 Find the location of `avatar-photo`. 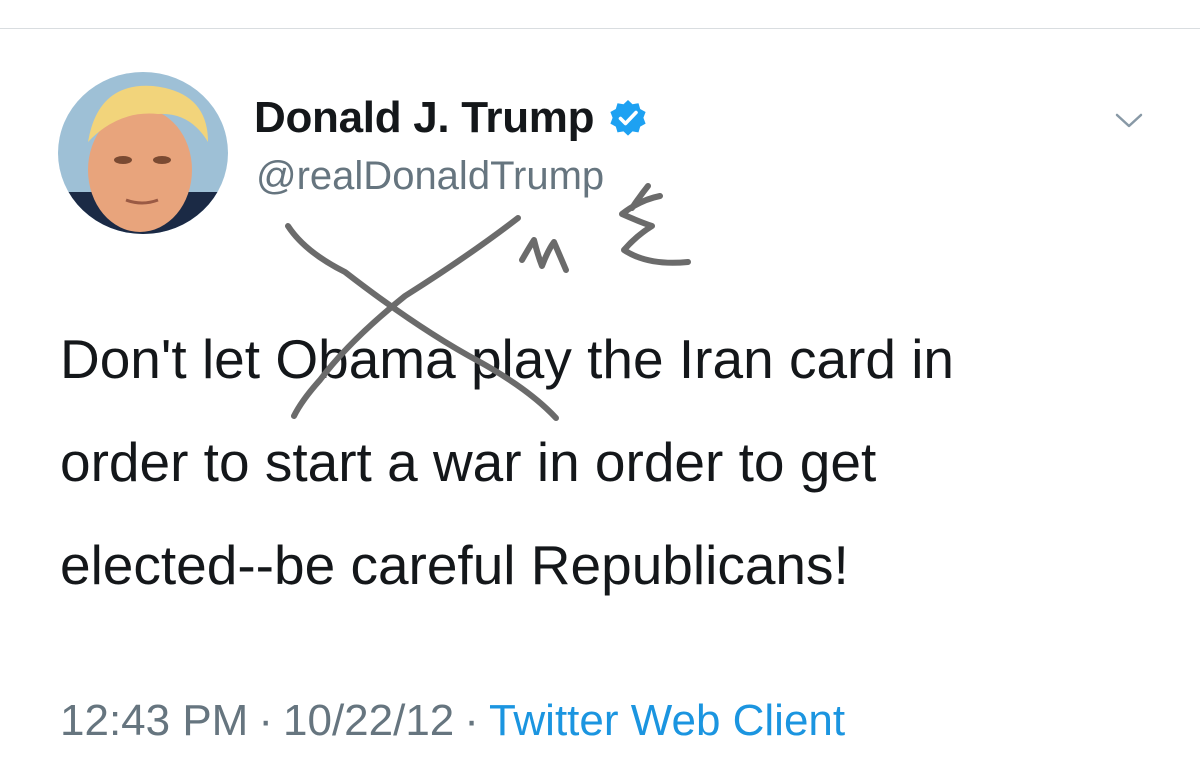

avatar-photo is located at coordinates (143, 153).